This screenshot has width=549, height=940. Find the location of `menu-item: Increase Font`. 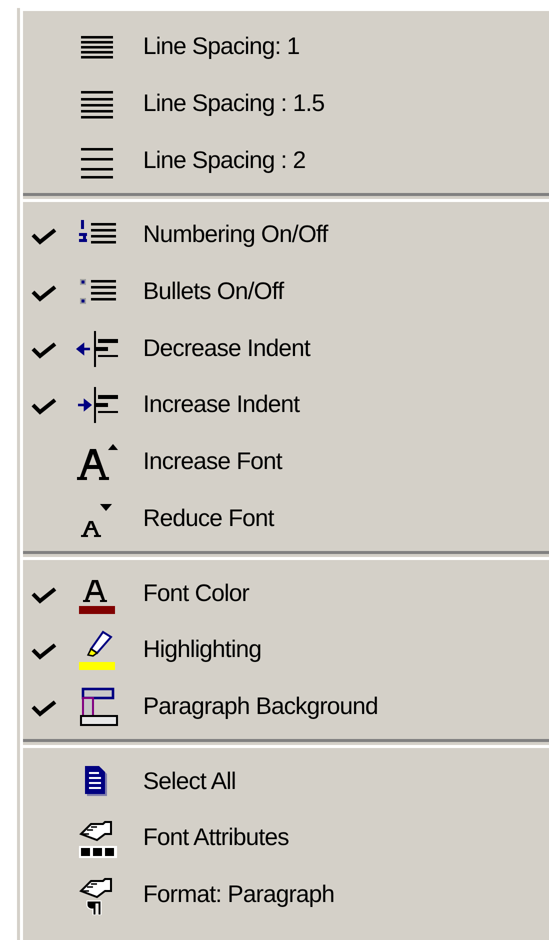

menu-item: Increase Font is located at coordinates (212, 462).